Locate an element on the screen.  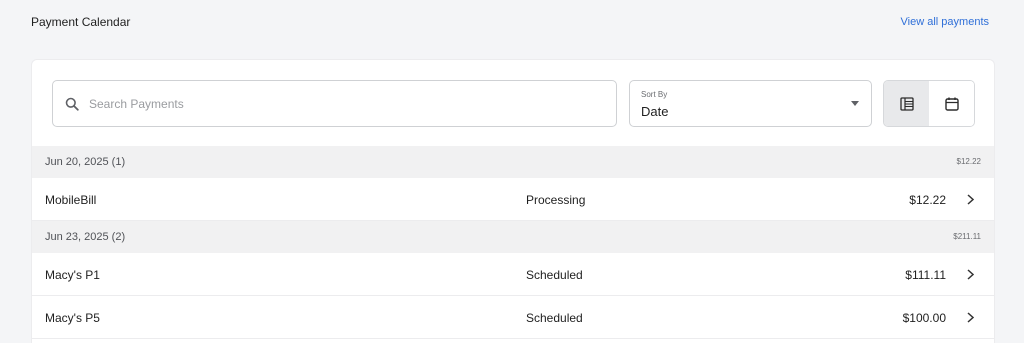
payment-amount: $111.11 is located at coordinates (925, 275).